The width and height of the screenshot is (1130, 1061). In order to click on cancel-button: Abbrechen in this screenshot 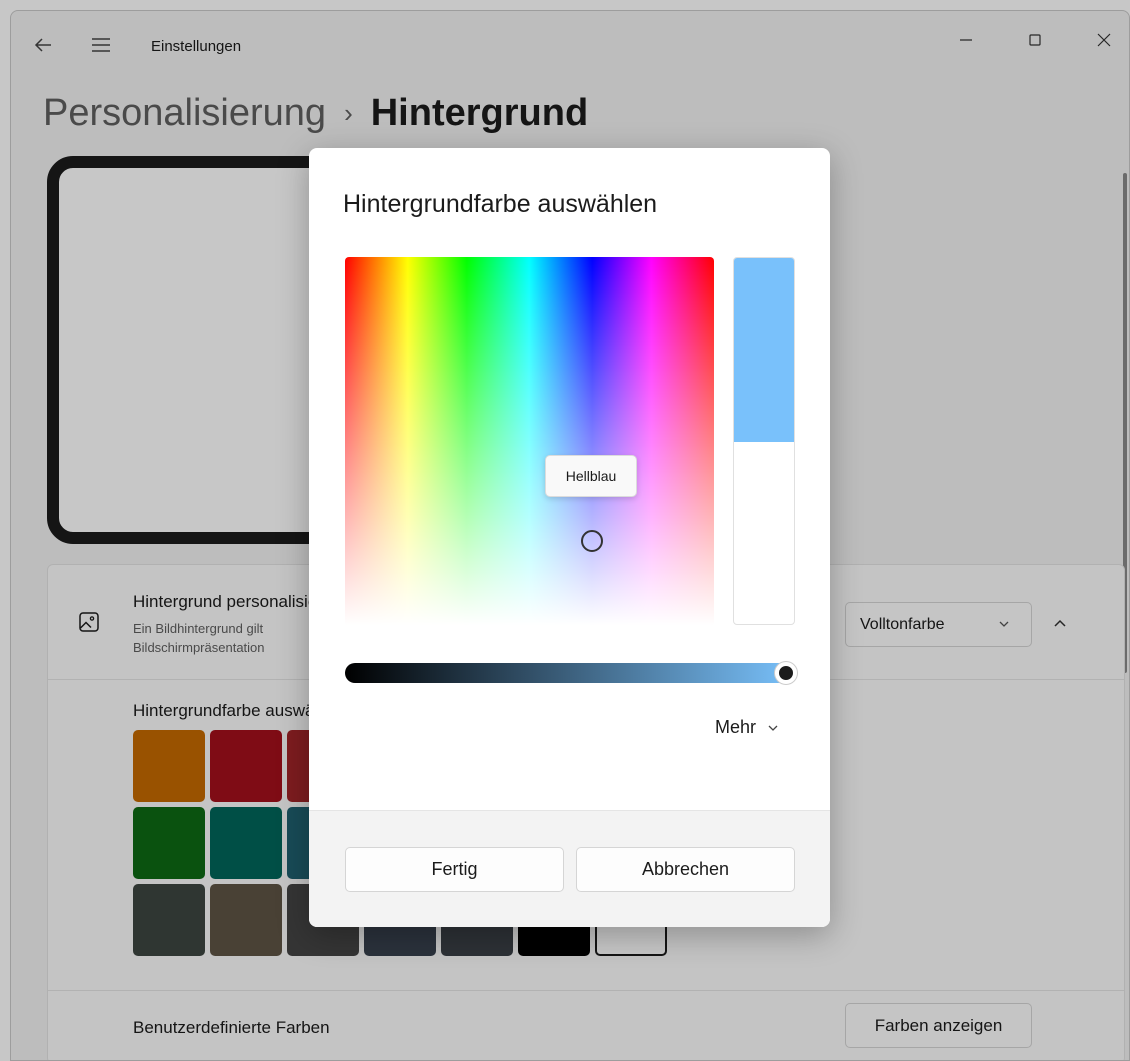, I will do `click(685, 869)`.